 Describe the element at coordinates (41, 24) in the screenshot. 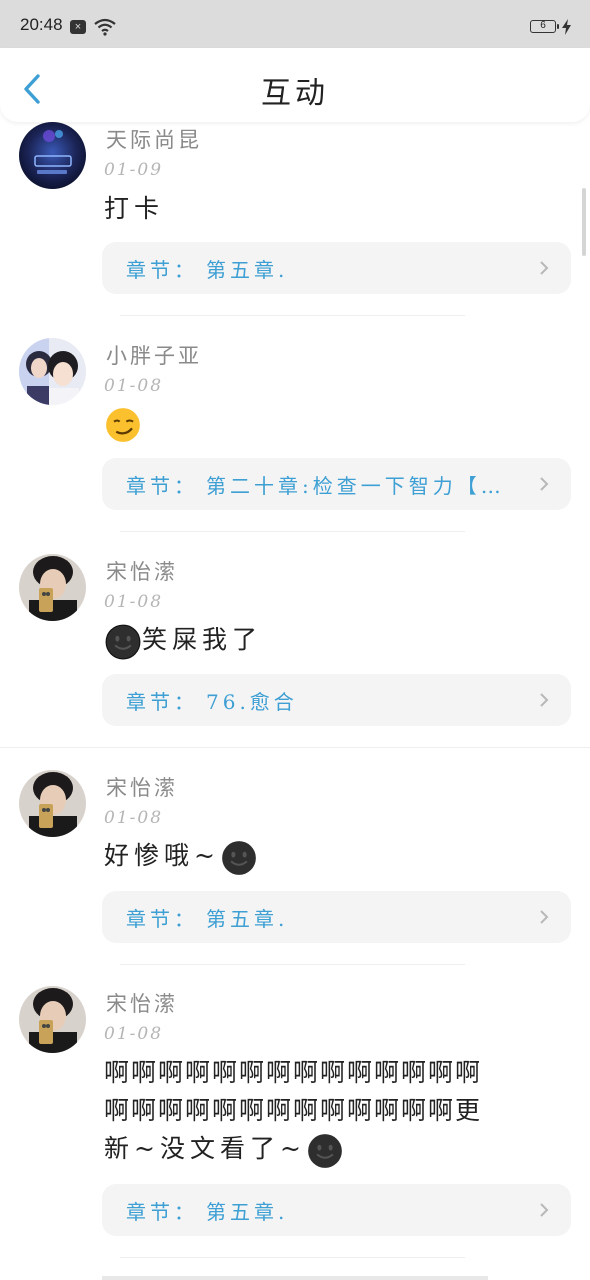

I see `status-time: 20:48` at that location.